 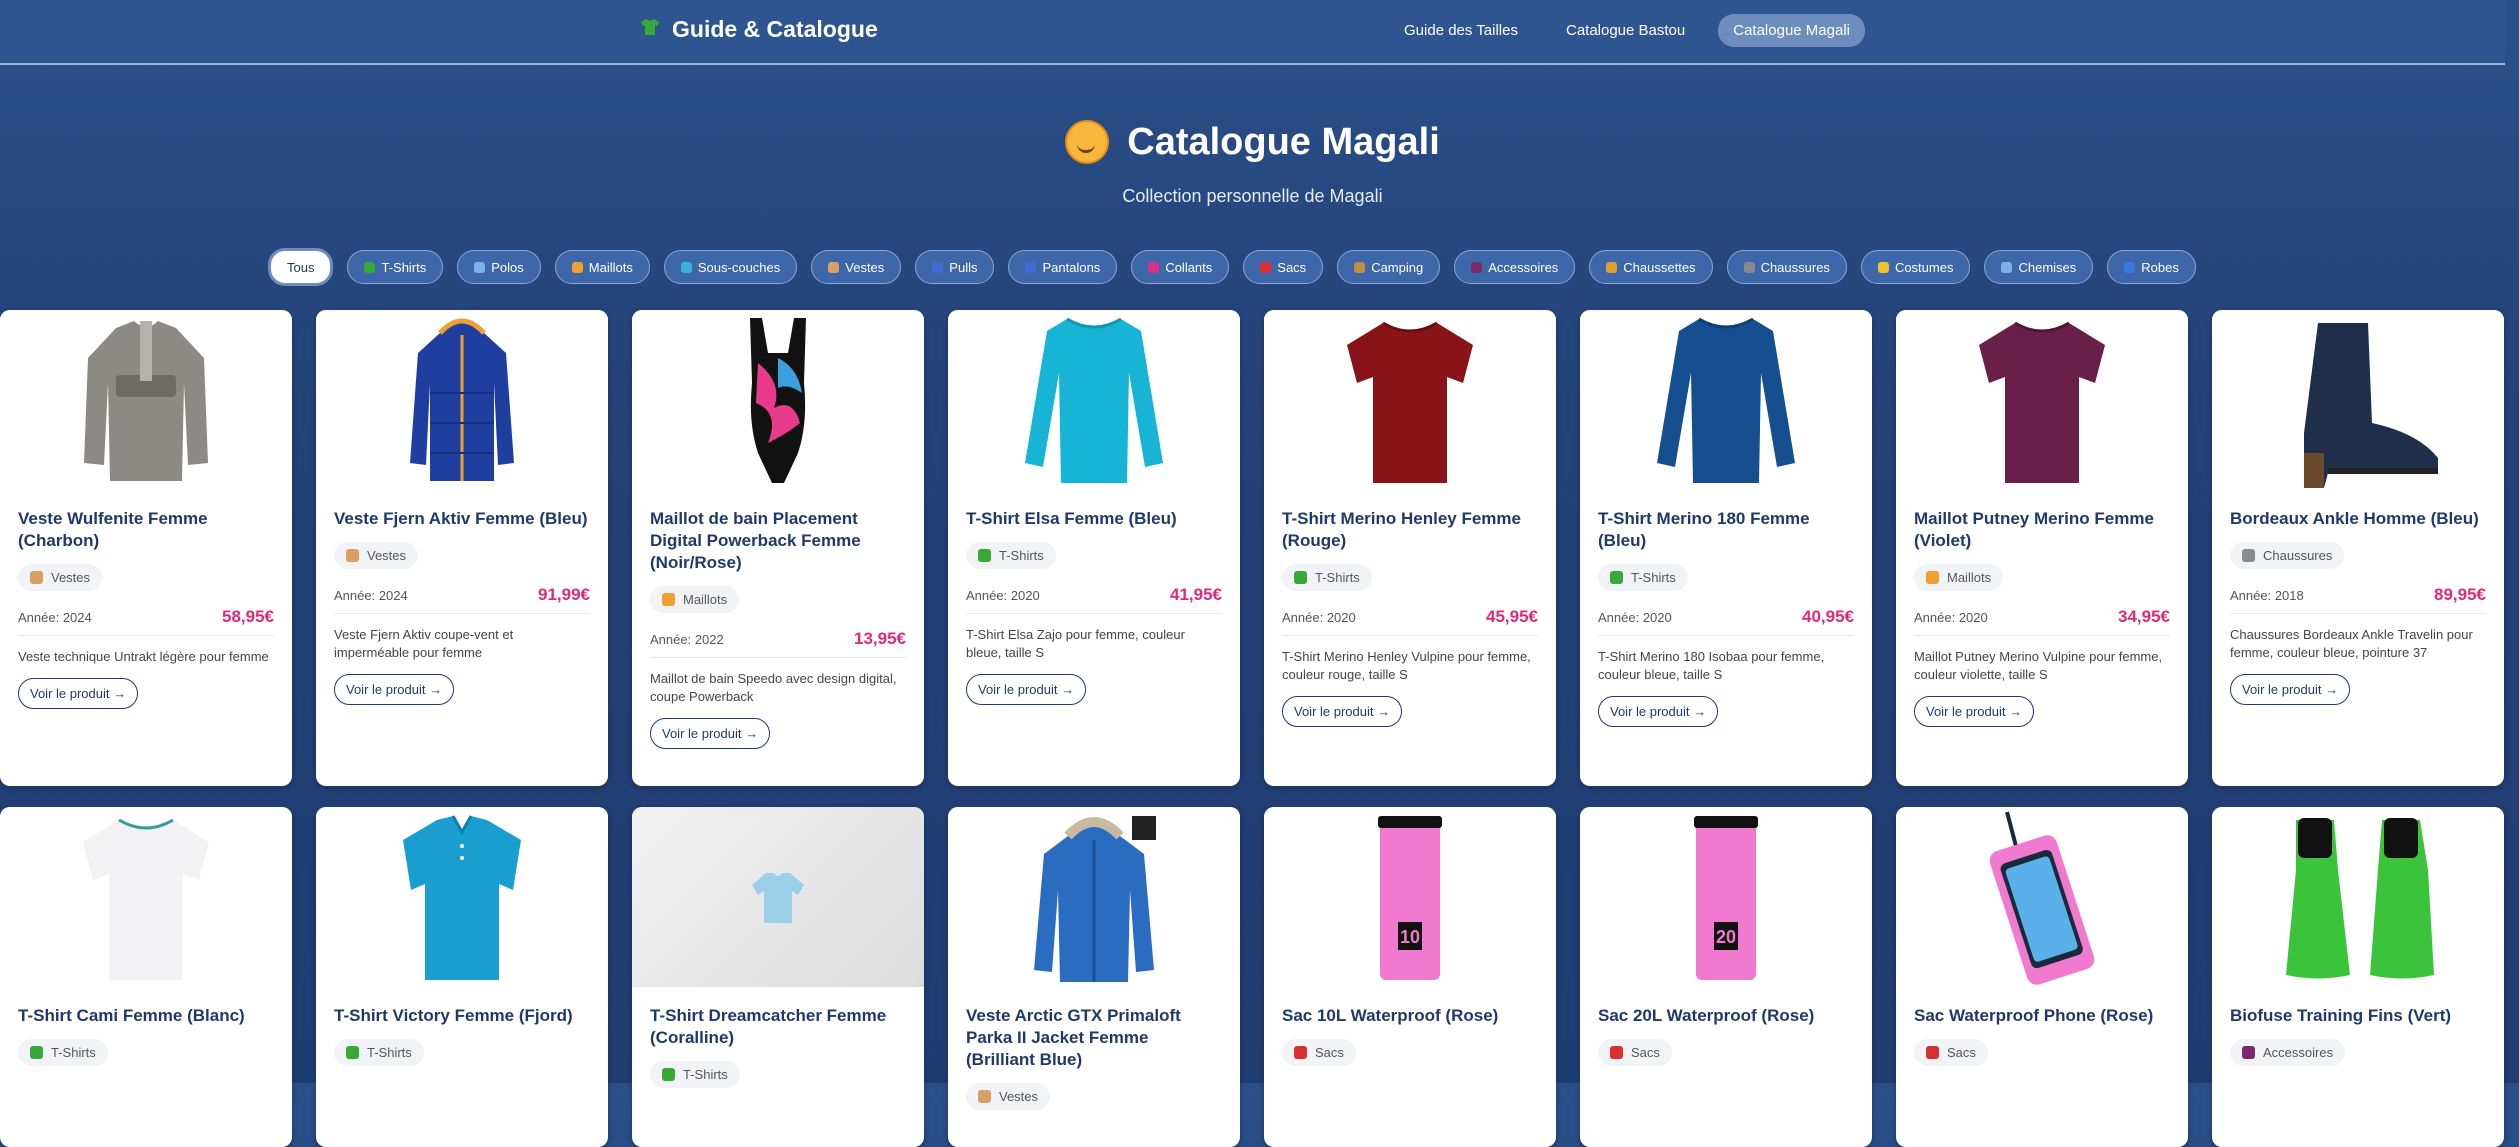 I want to click on nav-guide-tailles: Guide des Tailles, so click(x=1461, y=30).